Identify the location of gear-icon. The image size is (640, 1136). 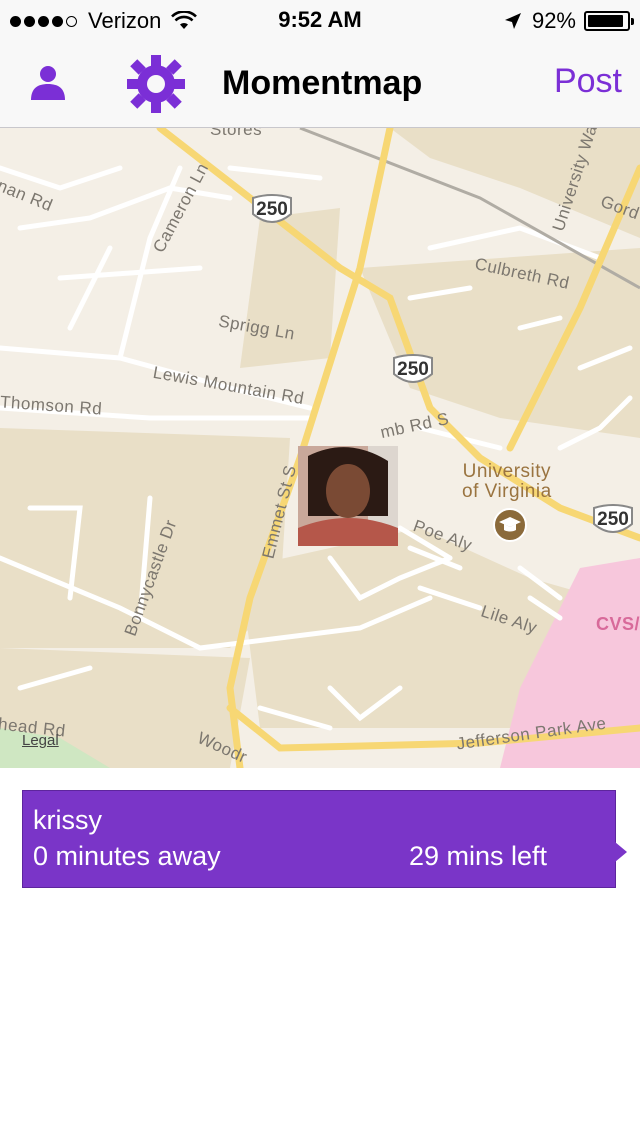
(156, 84).